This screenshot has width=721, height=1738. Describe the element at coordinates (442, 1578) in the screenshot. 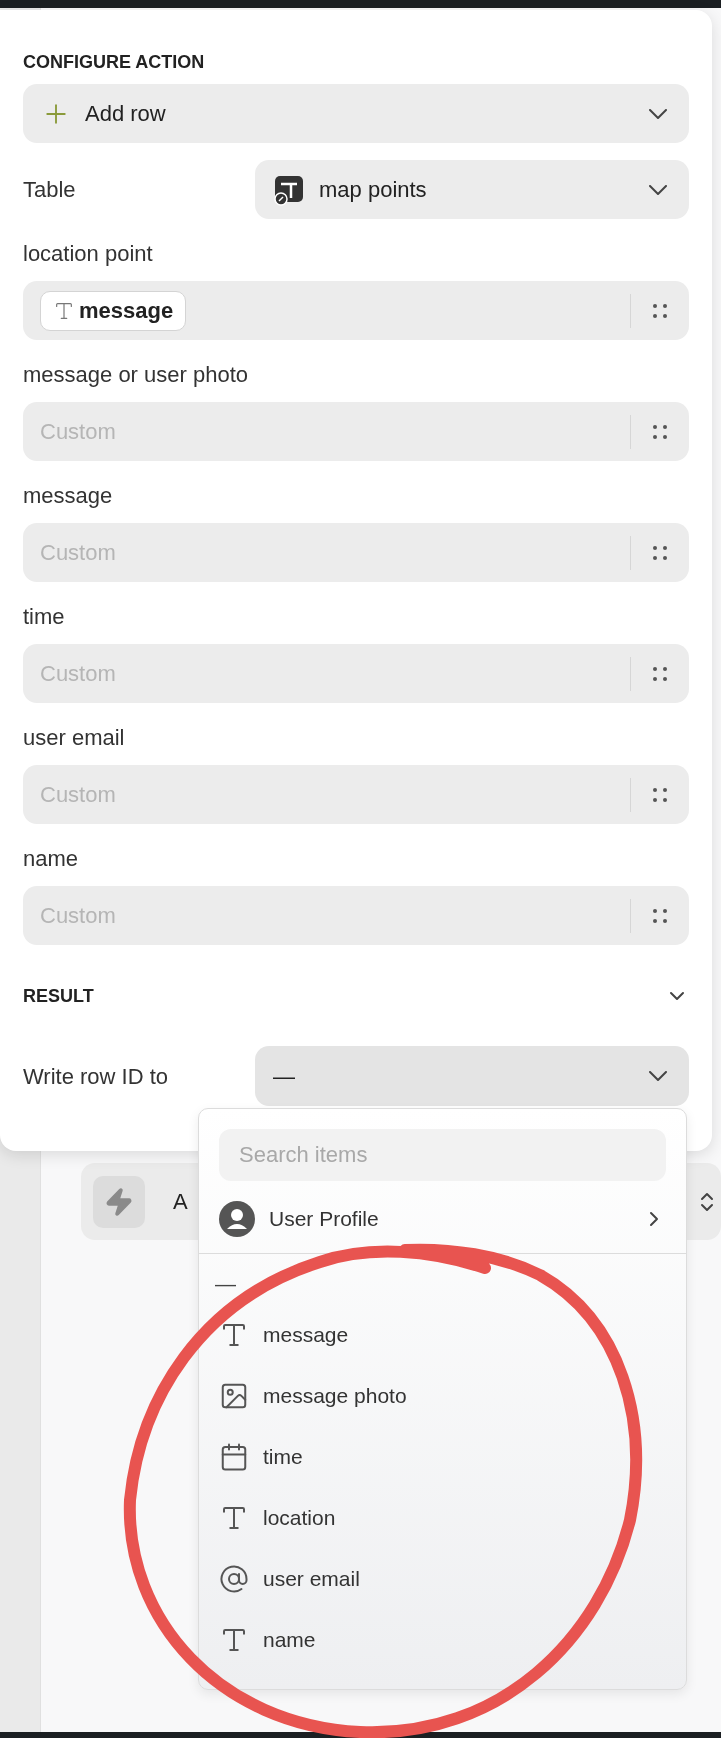

I see `menu-item: user email` at that location.